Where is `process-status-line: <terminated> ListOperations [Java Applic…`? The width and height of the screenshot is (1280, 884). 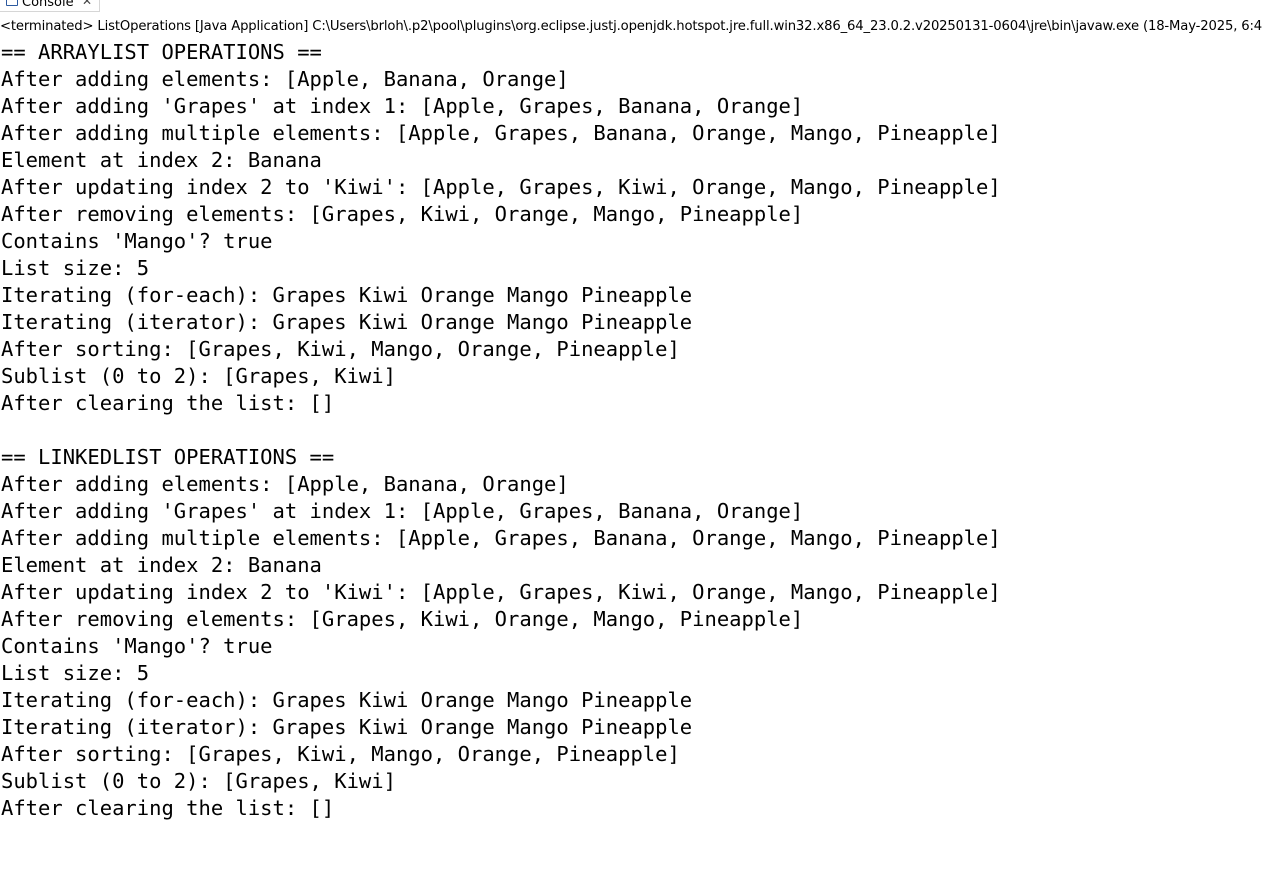
process-status-line: <terminated> ListOperations [Java Applic… is located at coordinates (631, 26).